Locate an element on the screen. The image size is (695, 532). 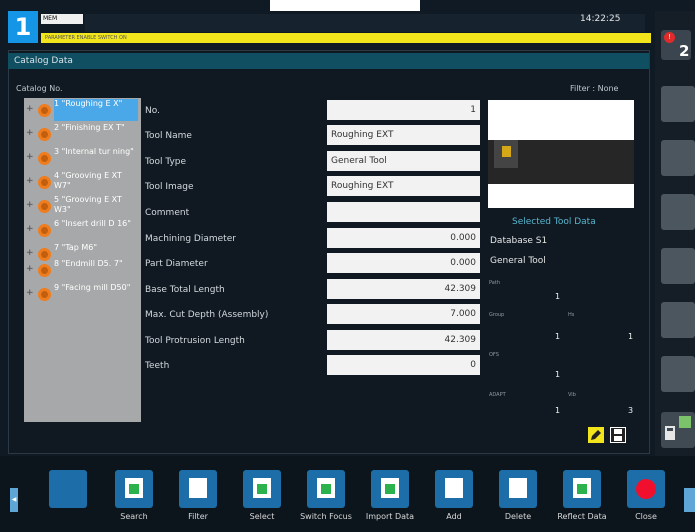
vib-label: Vib is located at coordinates (572, 395).